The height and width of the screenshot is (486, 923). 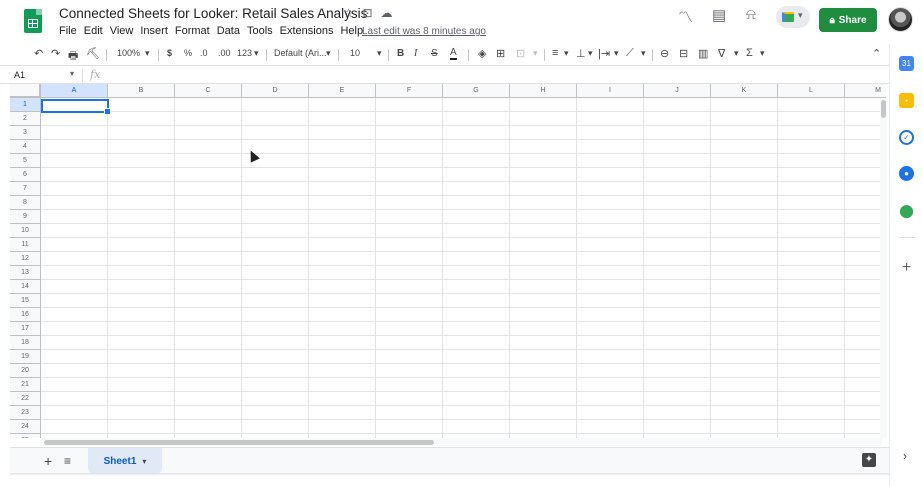 I want to click on sheets-logo-icon, so click(x=33, y=21).